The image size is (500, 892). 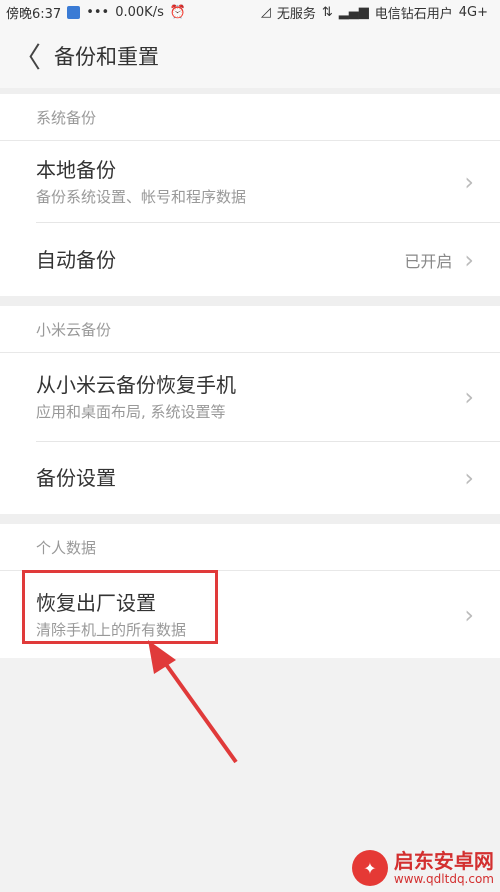 What do you see at coordinates (353, 12) in the screenshot?
I see `signal-icon: ▂▄▆` at bounding box center [353, 12].